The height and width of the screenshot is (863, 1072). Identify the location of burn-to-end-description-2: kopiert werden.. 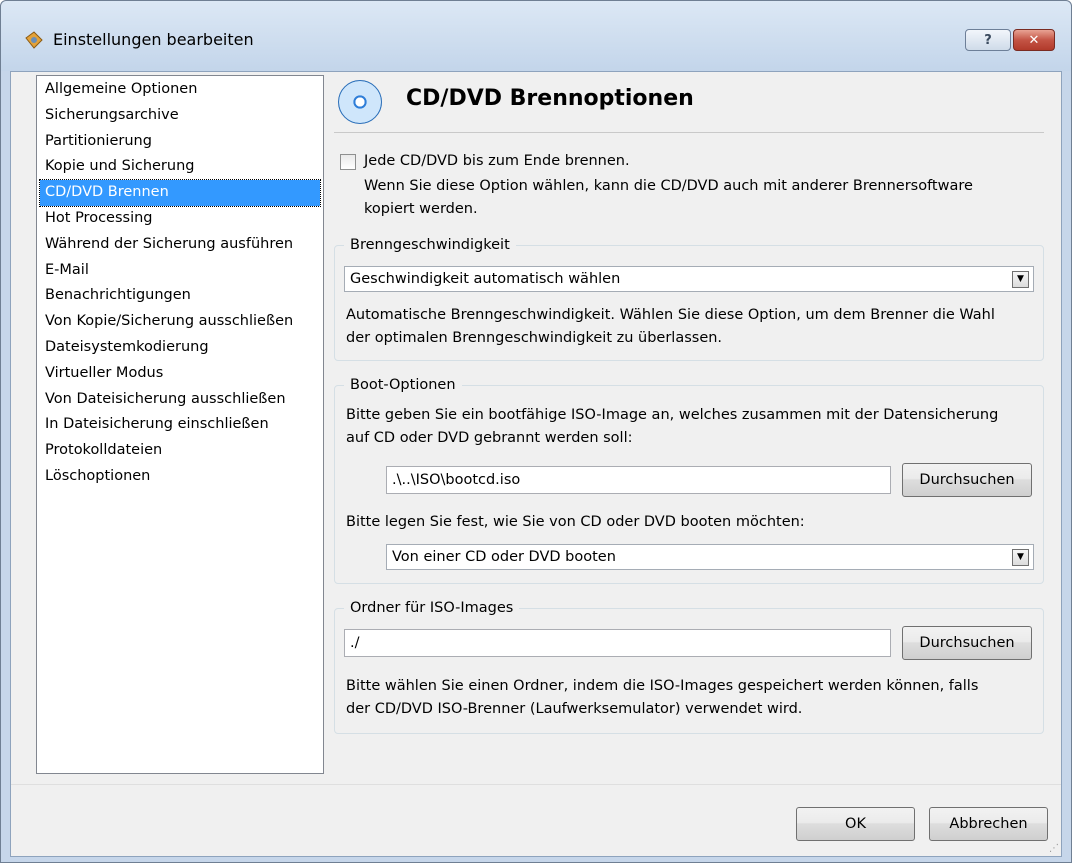
(421, 209).